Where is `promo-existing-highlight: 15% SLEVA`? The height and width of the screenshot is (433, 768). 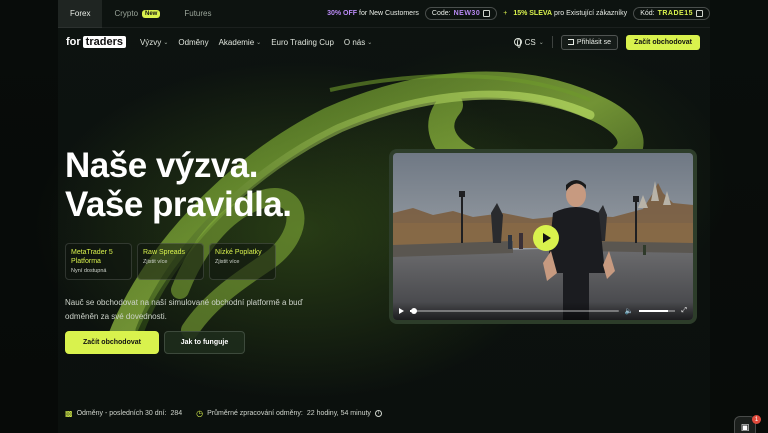
promo-existing-highlight: 15% SLEVA is located at coordinates (533, 13).